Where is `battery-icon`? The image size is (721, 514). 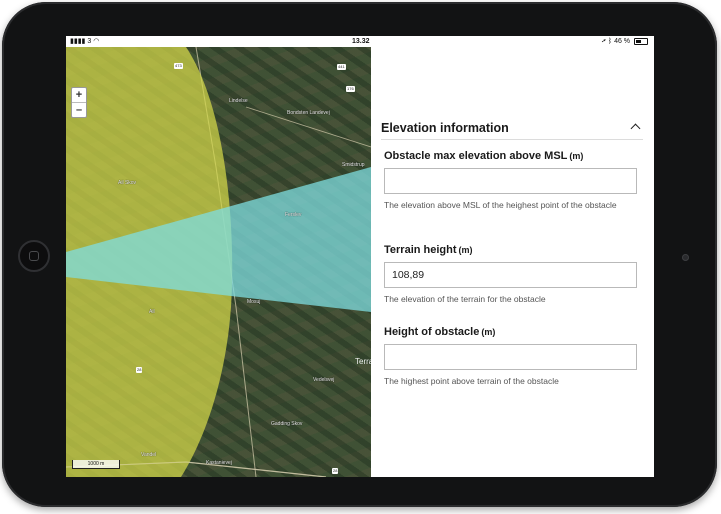 battery-icon is located at coordinates (641, 41).